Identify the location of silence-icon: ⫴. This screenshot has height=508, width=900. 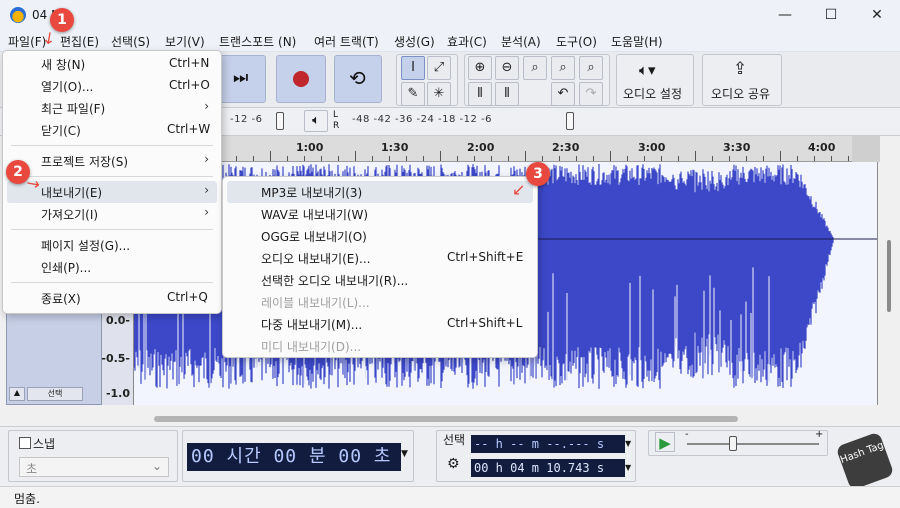
(507, 93).